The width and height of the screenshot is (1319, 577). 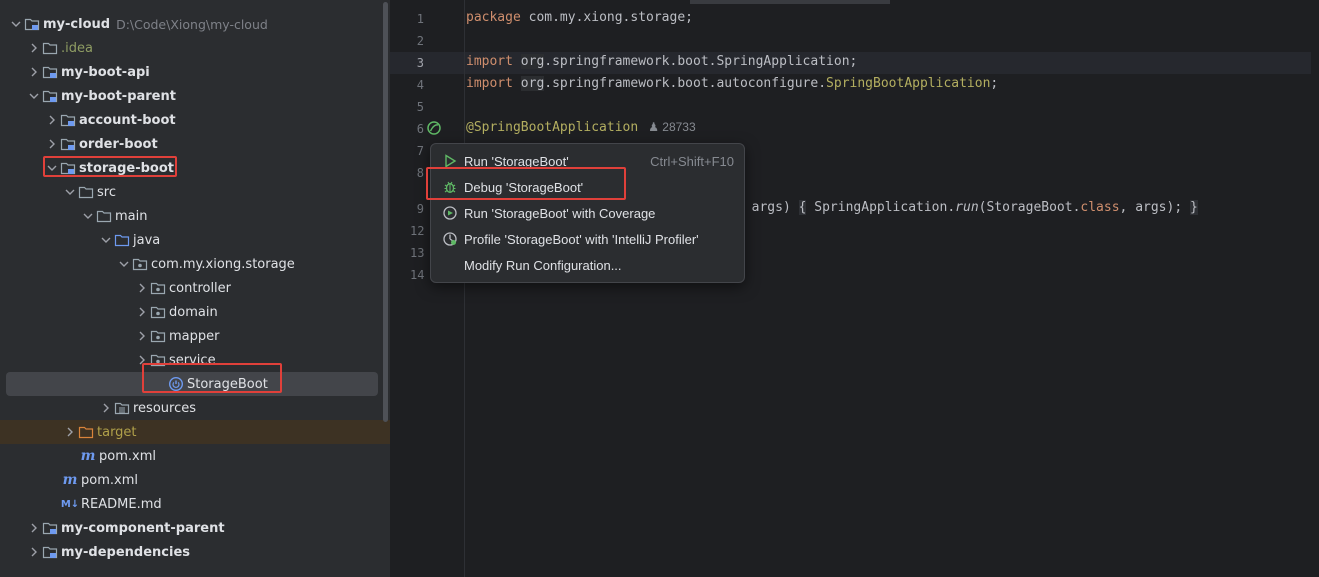 What do you see at coordinates (524, 187) in the screenshot?
I see `menu-item-label: Debug 'StorageBoot'` at bounding box center [524, 187].